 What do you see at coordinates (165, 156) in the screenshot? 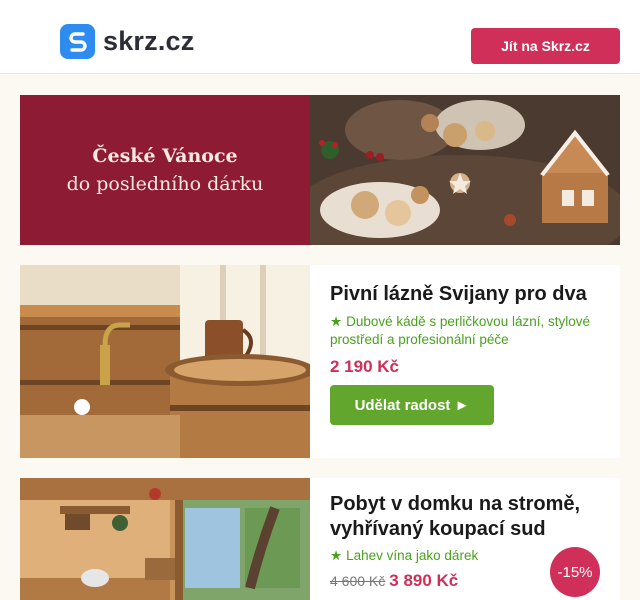
I see `banner-title: České Vánoce` at bounding box center [165, 156].